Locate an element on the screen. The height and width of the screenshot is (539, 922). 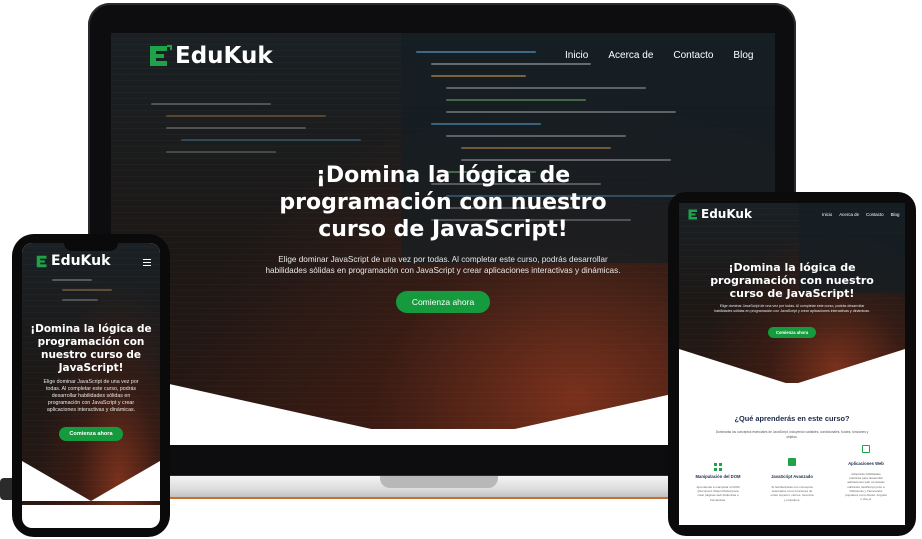
laptop-trackpad-notch is located at coordinates (439, 482).